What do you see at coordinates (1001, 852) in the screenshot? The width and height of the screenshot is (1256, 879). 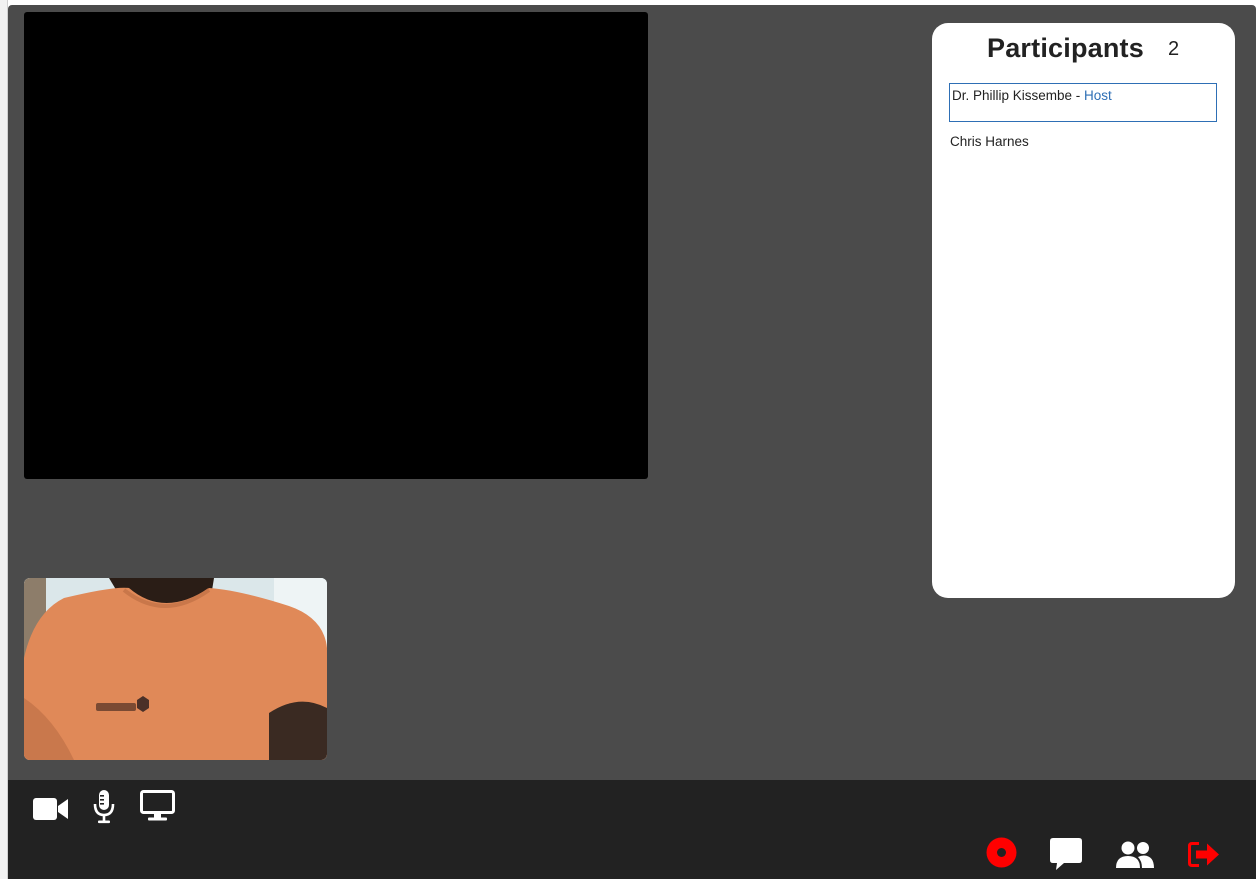 I see `record-icon` at bounding box center [1001, 852].